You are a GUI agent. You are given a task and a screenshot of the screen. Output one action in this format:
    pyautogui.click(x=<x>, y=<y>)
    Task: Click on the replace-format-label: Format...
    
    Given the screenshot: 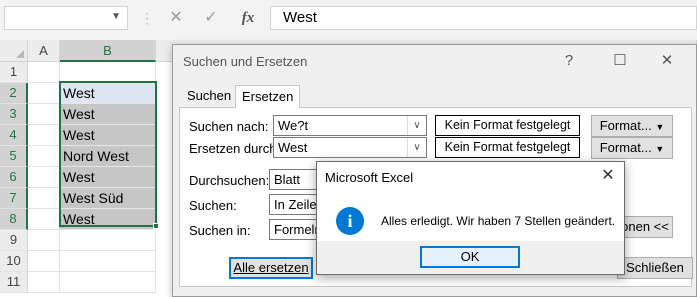 What is the action you would take?
    pyautogui.click(x=625, y=147)
    